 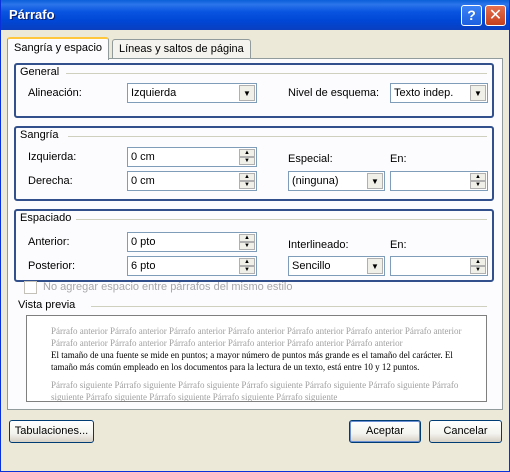 I want to click on cancel-button: Cancelar, so click(x=465, y=431).